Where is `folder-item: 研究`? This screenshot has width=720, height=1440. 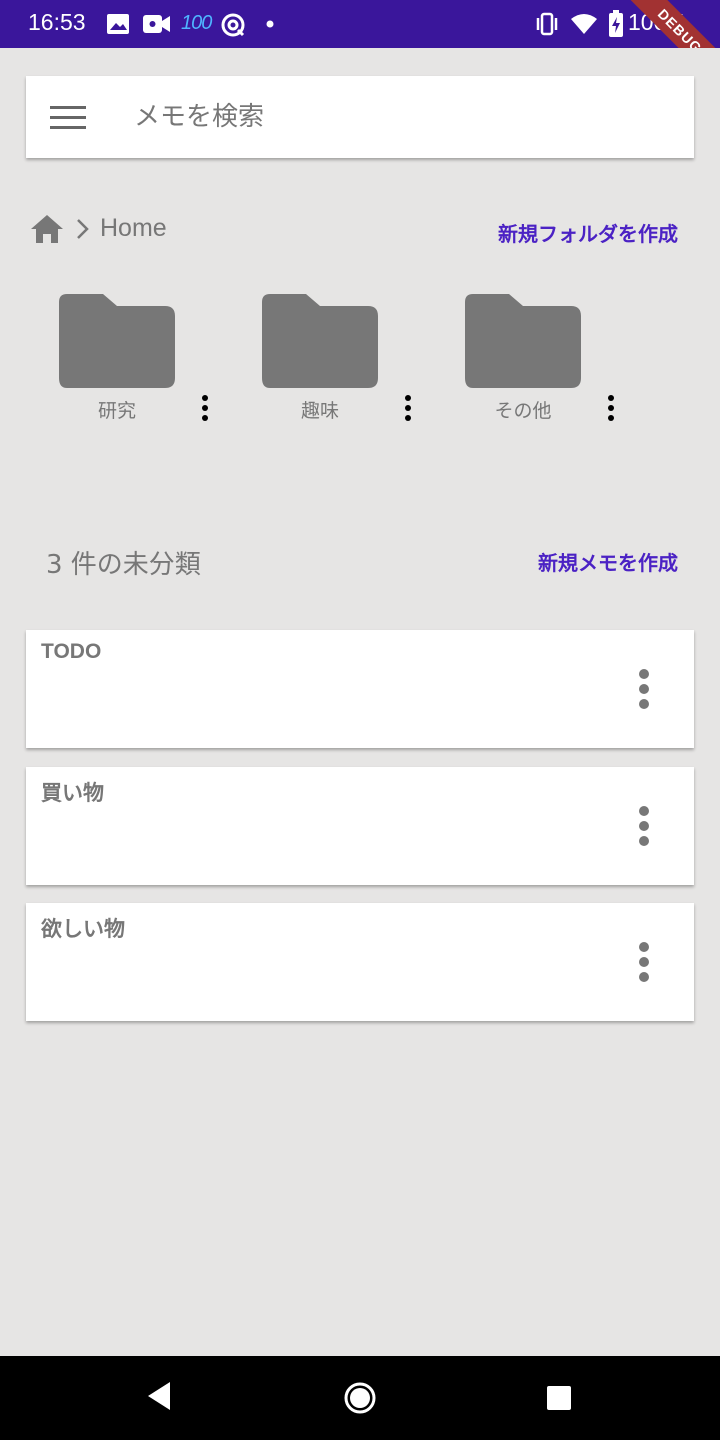
folder-item: 研究 is located at coordinates (149, 357).